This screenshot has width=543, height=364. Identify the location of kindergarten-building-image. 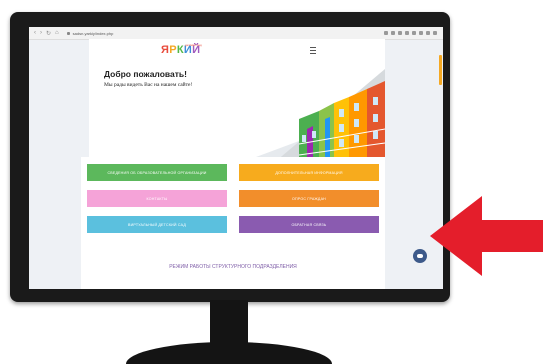
(307, 118).